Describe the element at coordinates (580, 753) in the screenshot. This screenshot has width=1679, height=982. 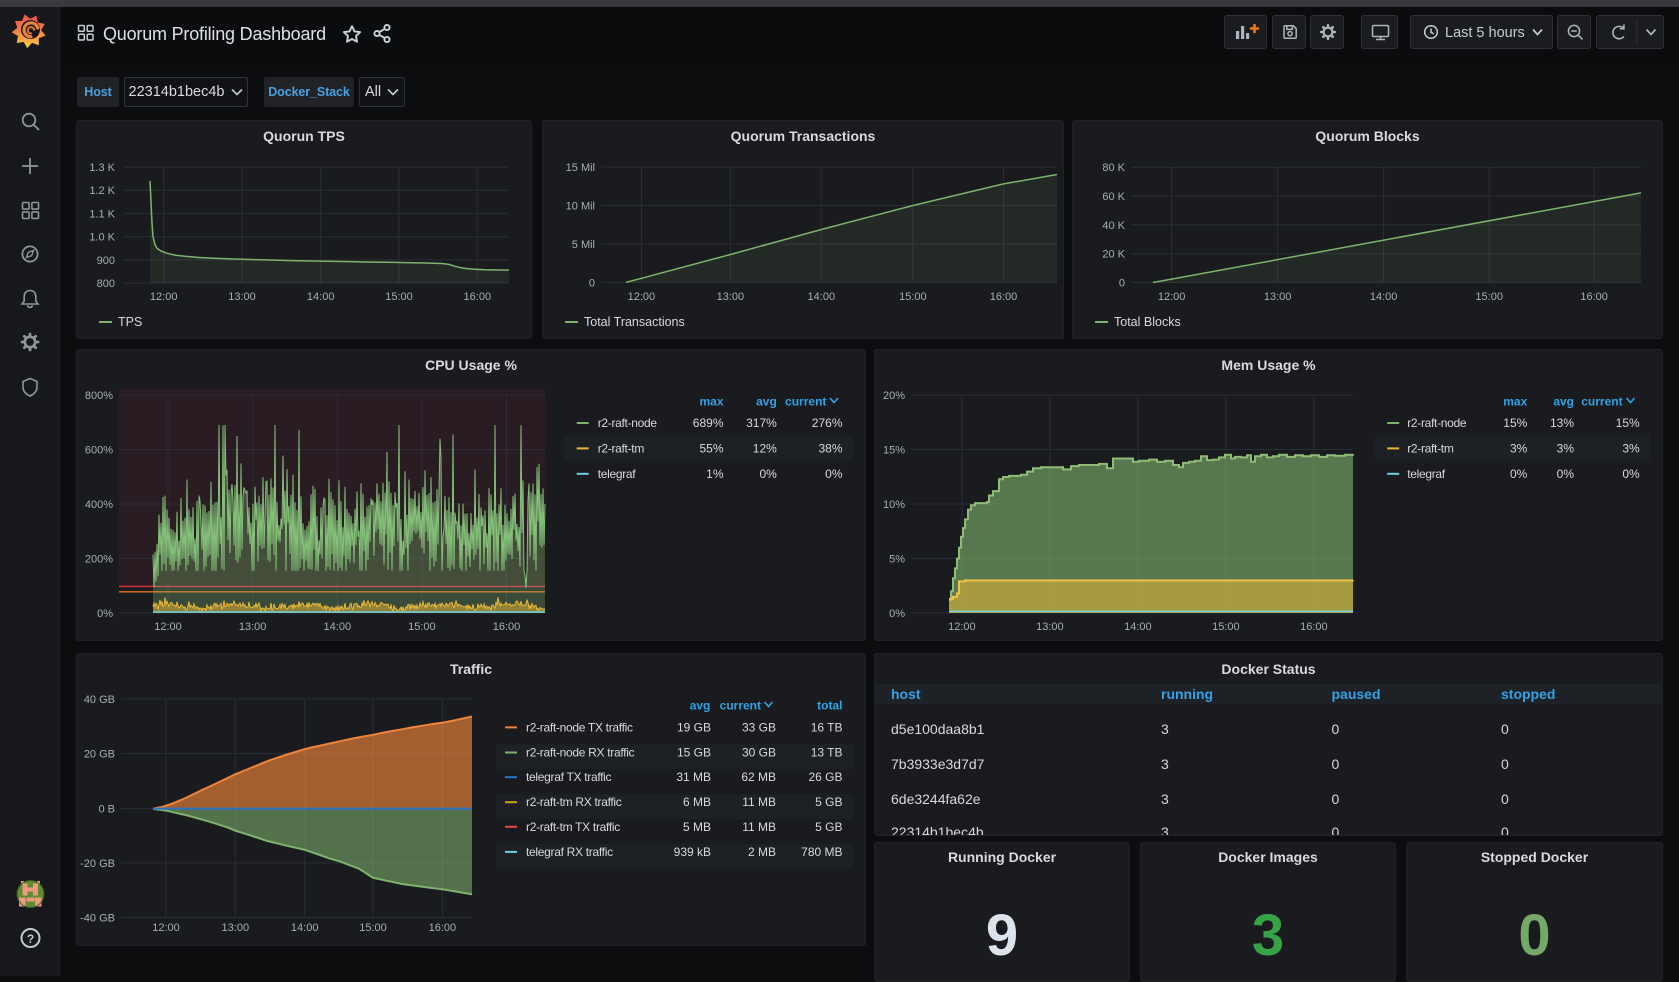
I see `svg-text: r2-raft-node RX traffic` at that location.